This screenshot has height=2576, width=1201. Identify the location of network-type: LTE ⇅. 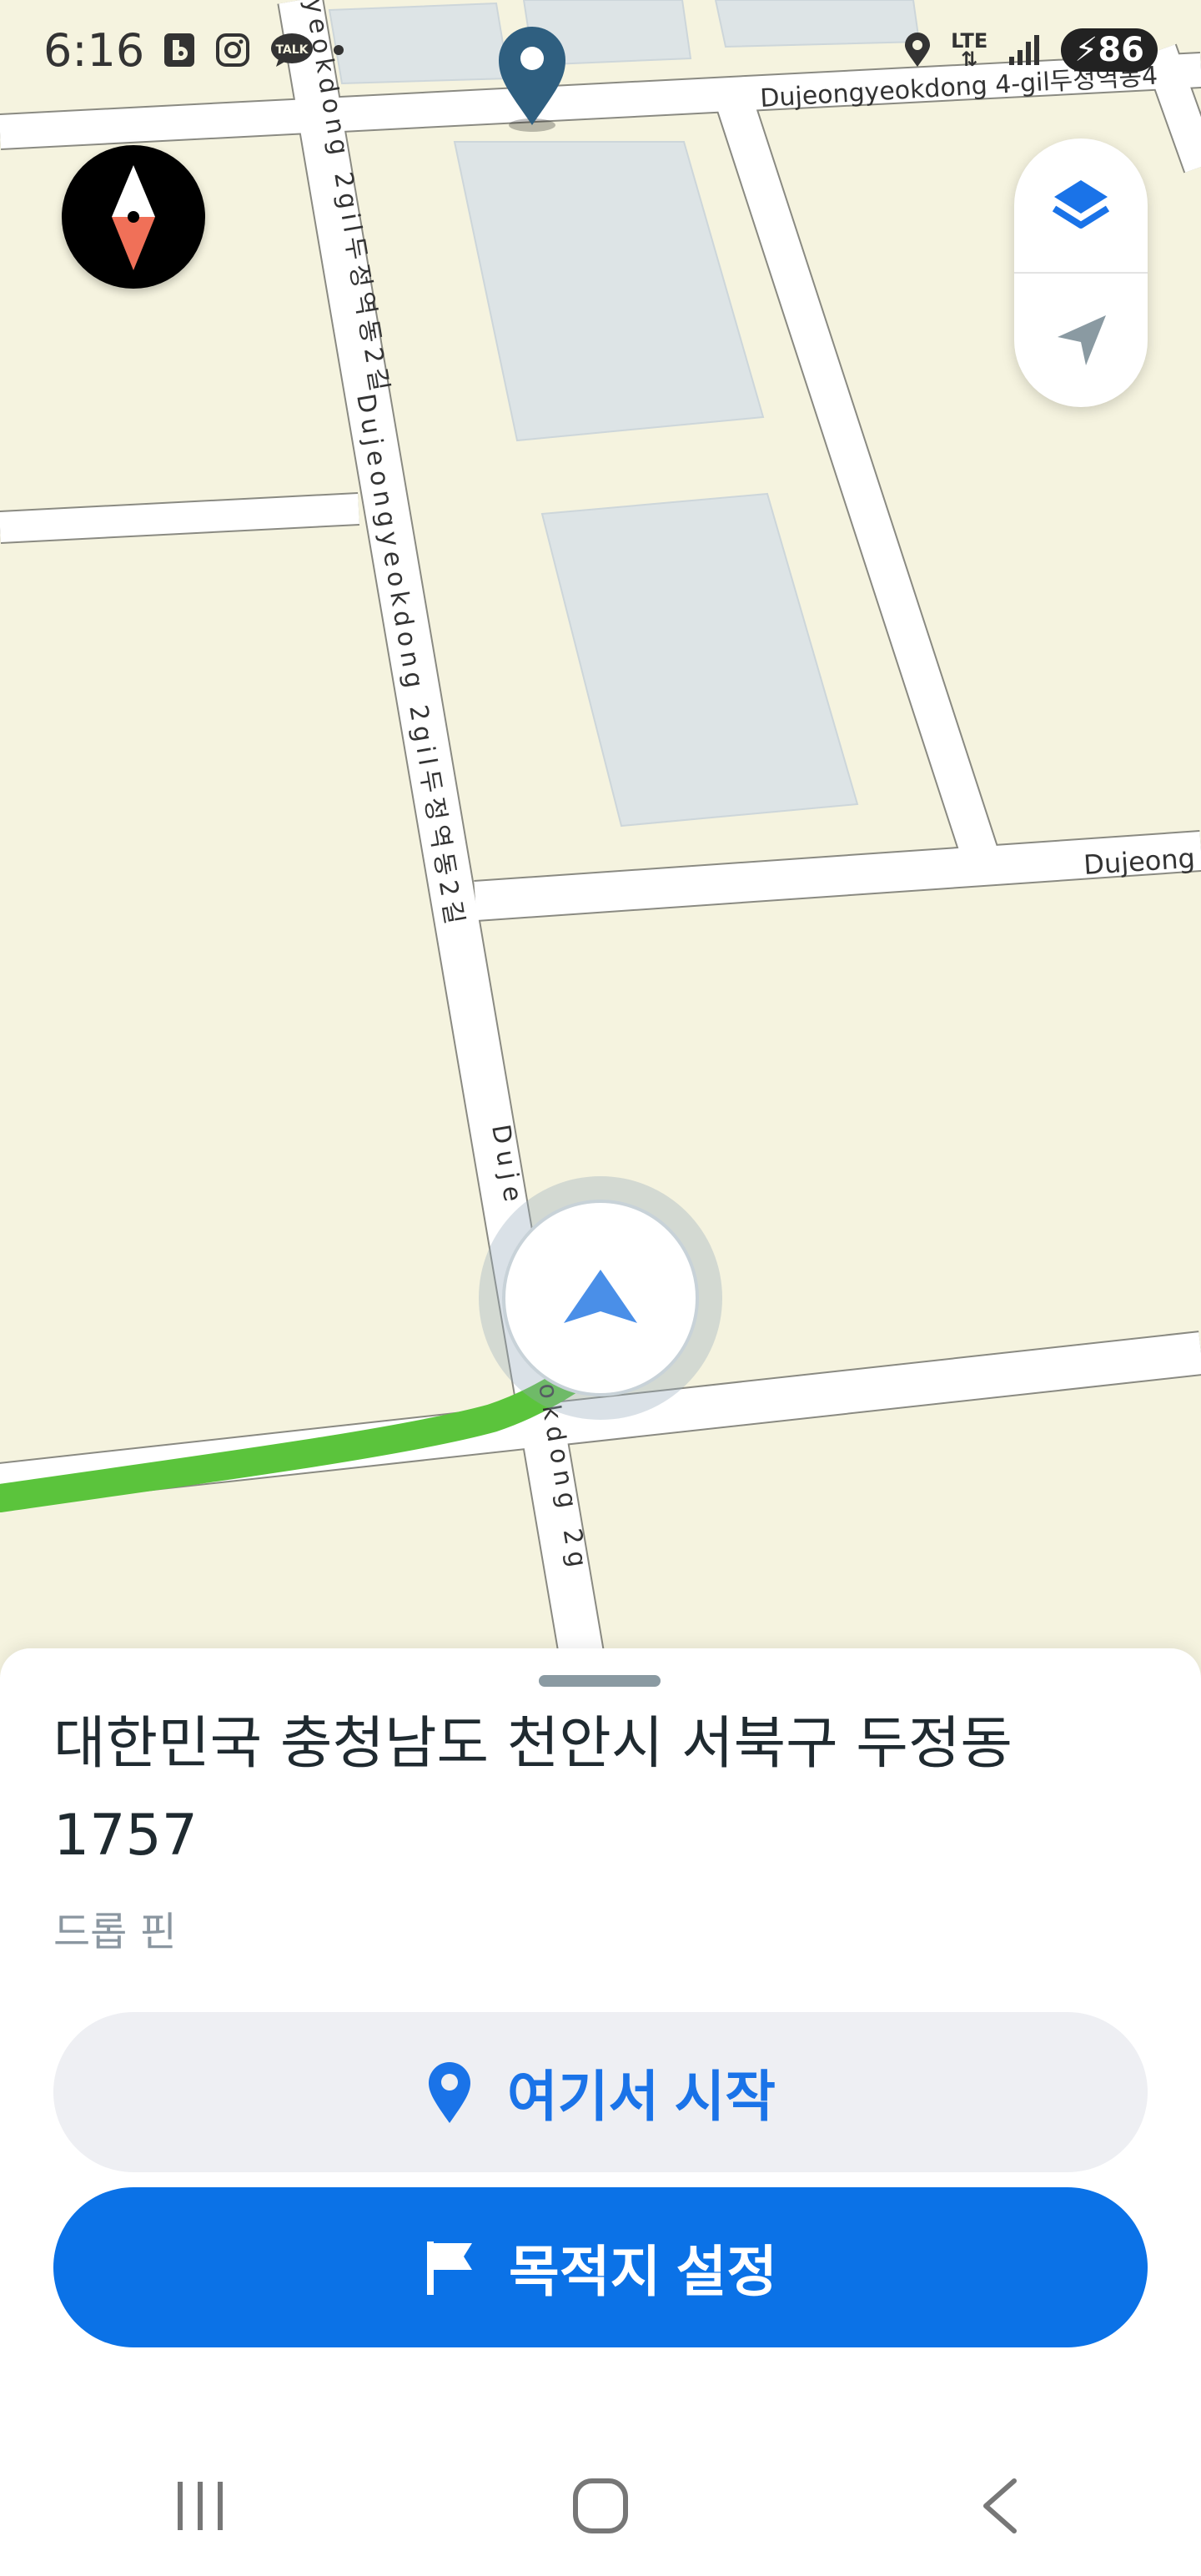
(969, 51).